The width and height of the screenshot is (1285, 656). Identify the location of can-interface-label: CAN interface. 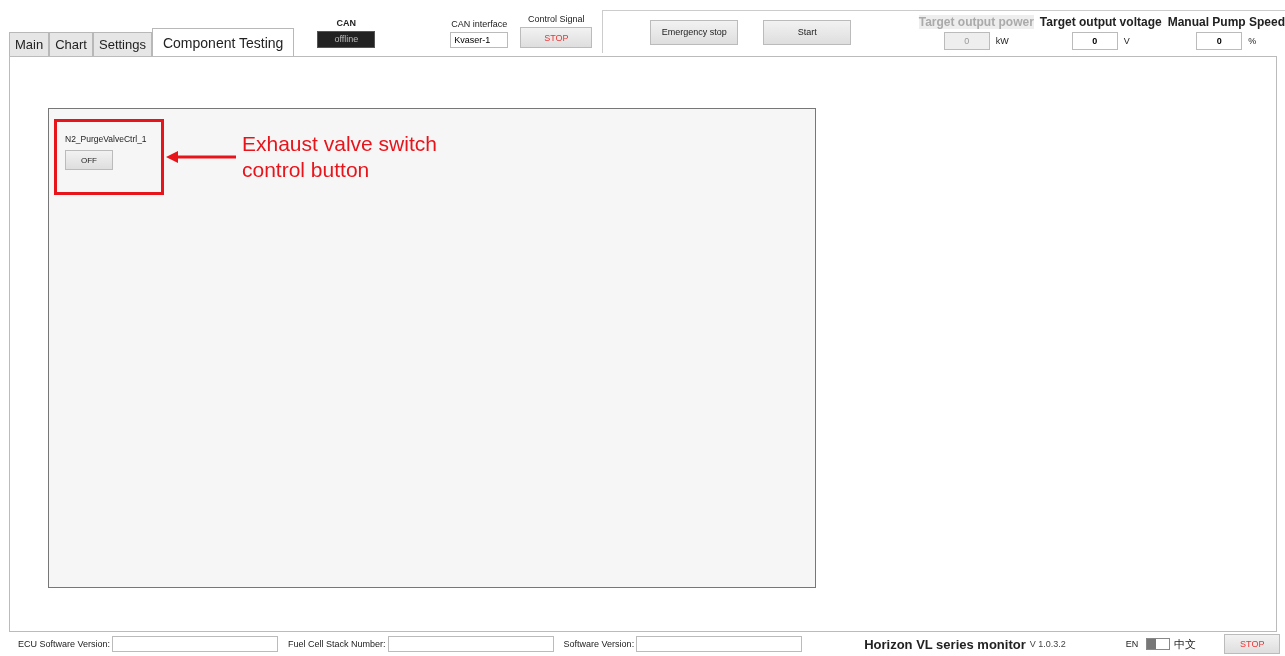
(479, 24).